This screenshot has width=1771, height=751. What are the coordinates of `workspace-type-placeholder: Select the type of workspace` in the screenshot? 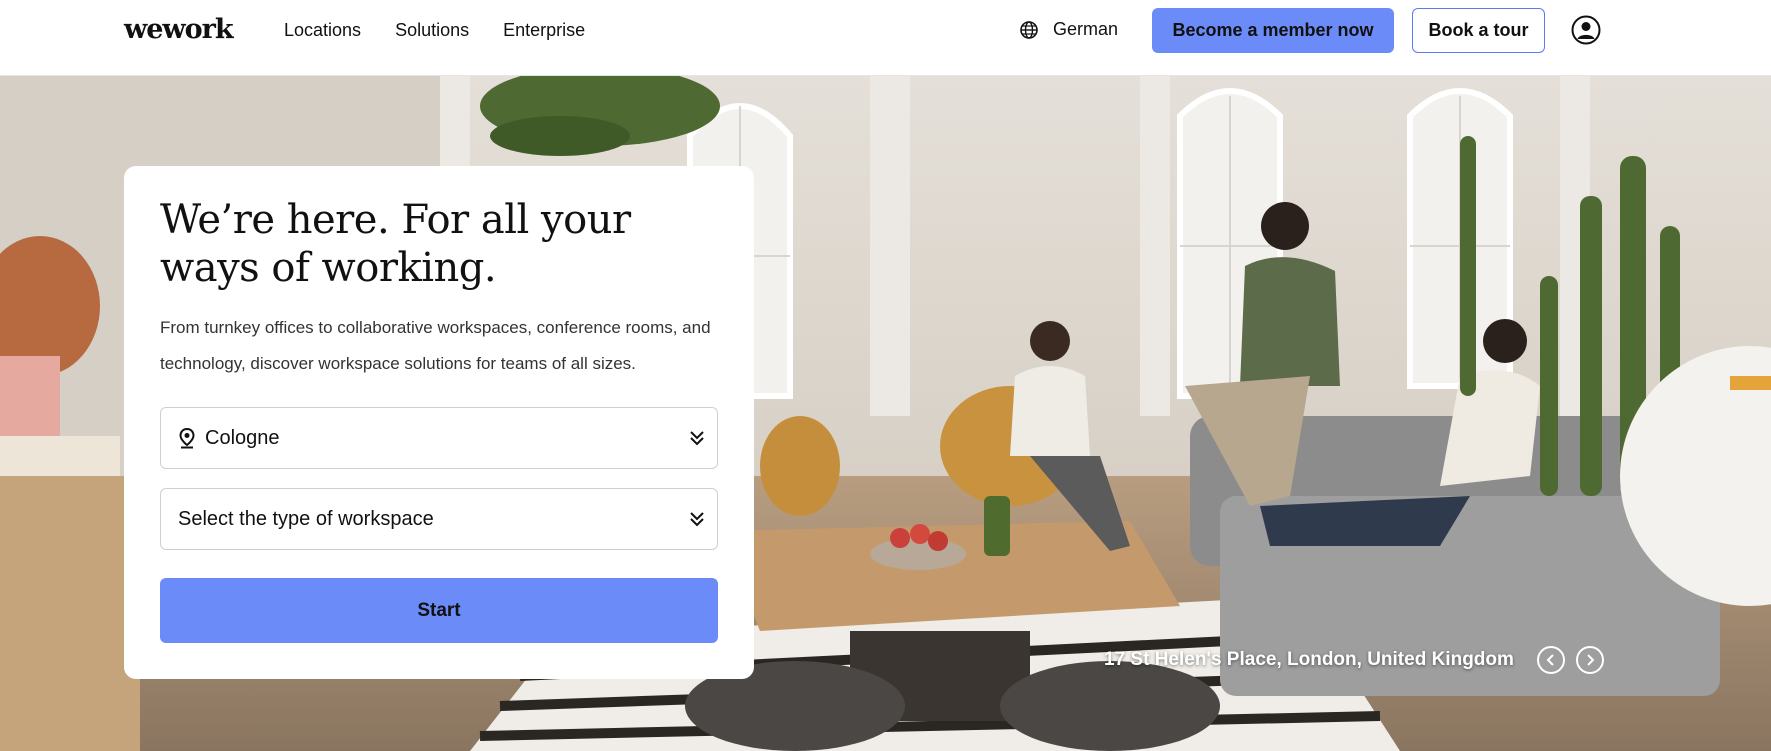 It's located at (306, 518).